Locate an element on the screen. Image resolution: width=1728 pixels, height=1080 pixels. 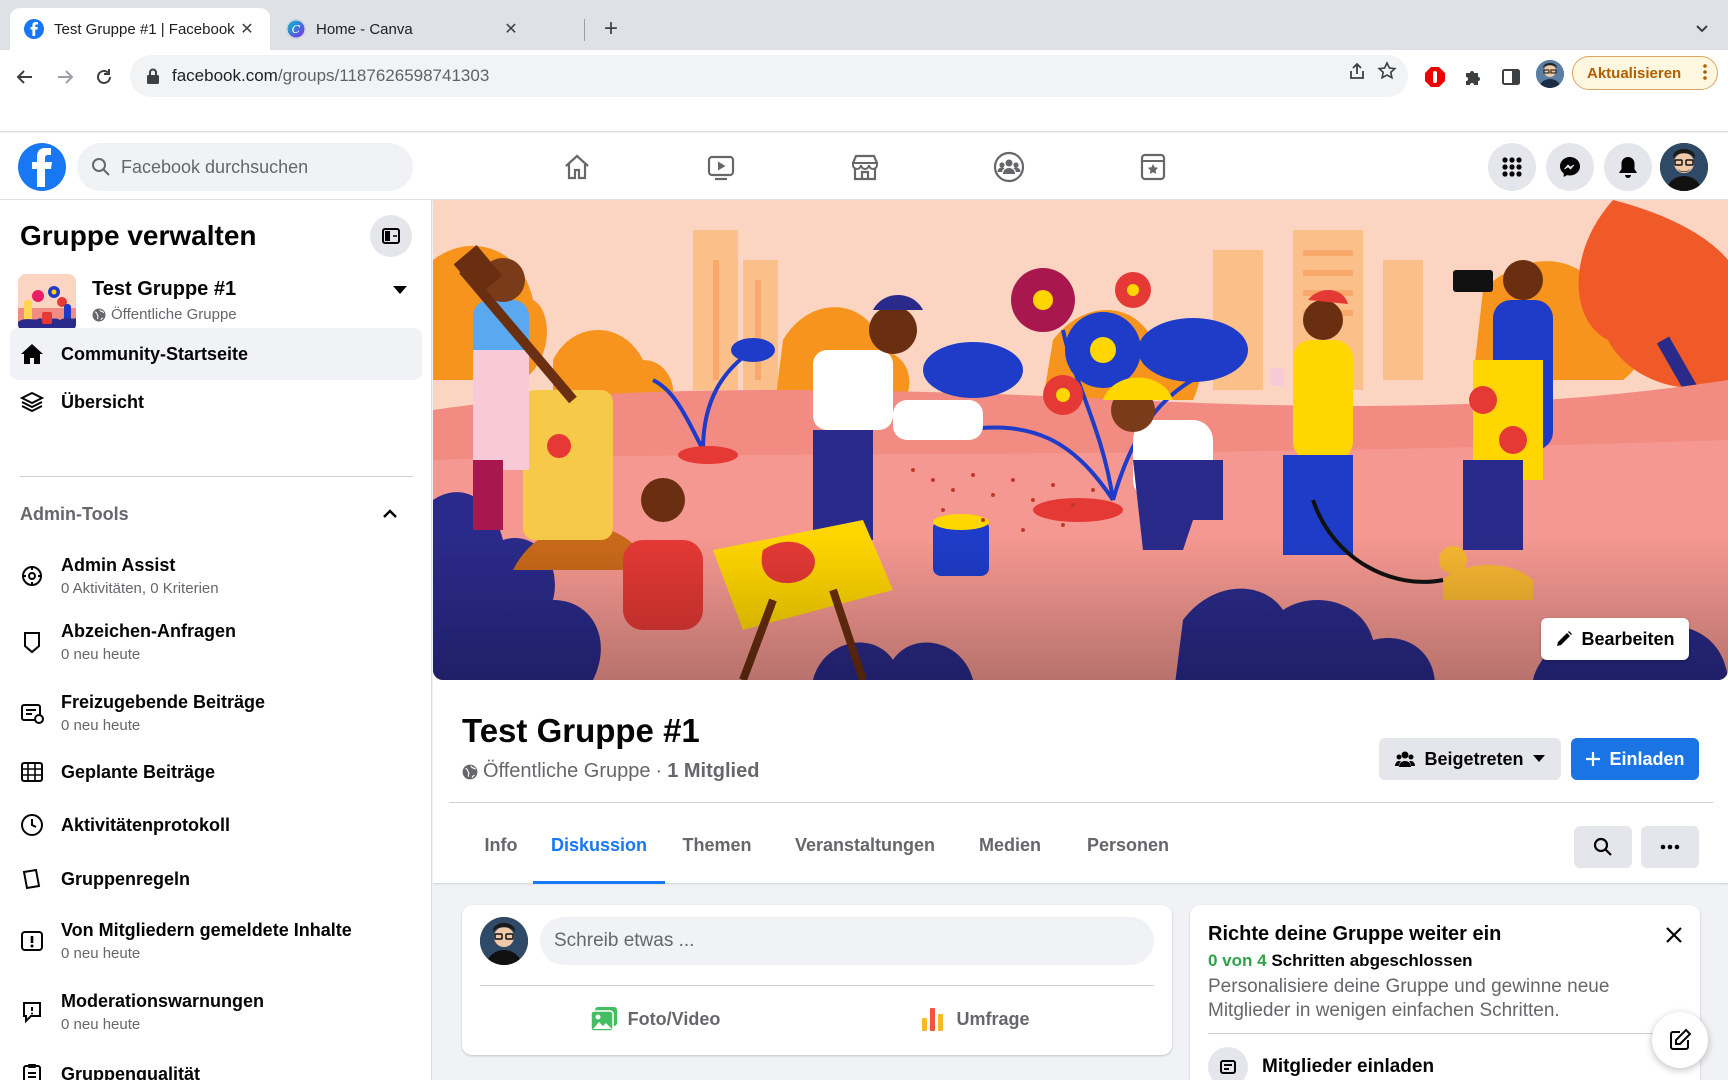
sidebar-item-sublabel: 0 neu heute is located at coordinates (101, 1024).